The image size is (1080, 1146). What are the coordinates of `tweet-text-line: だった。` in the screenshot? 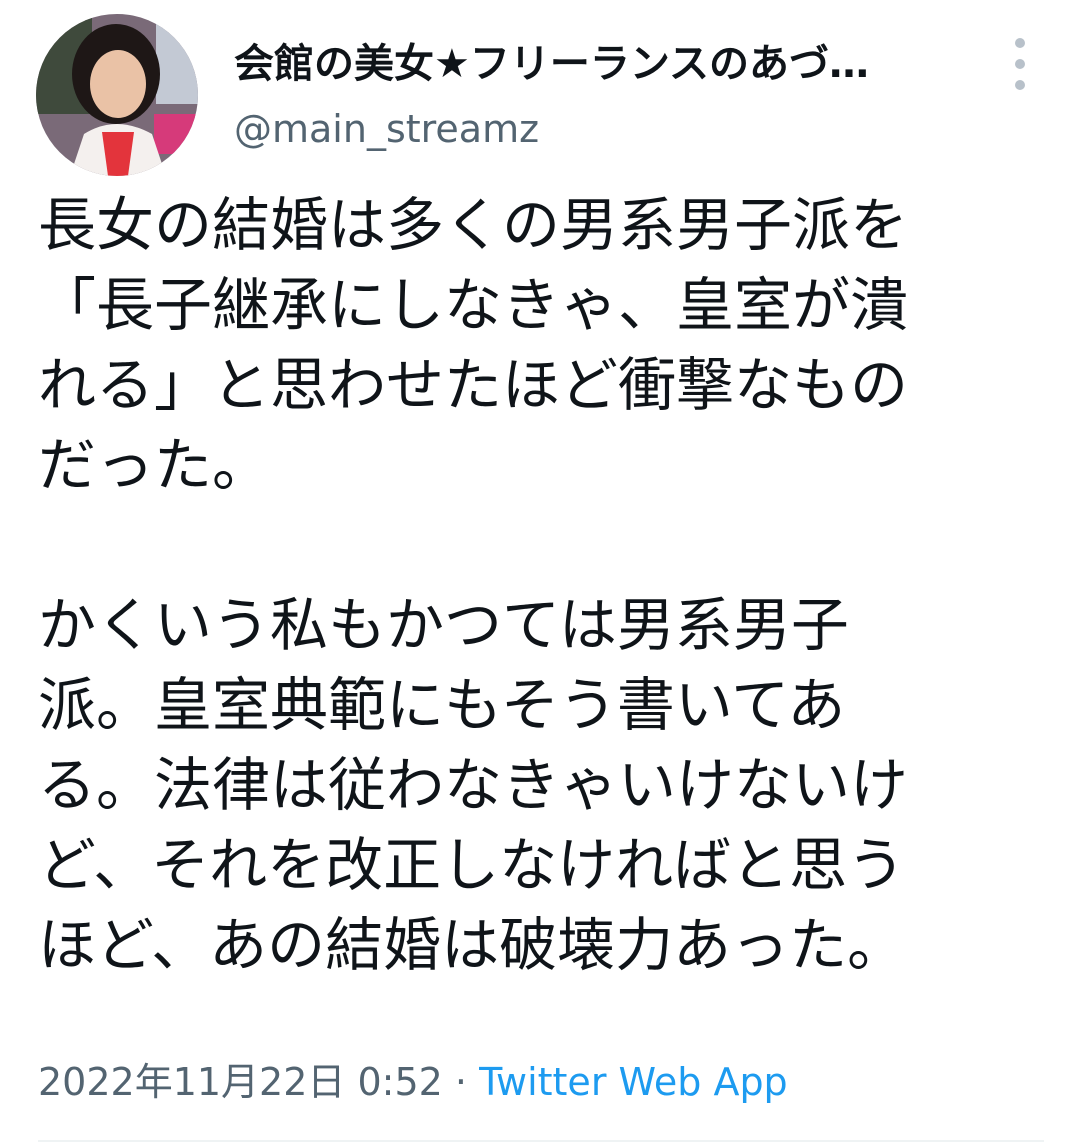 It's located at (154, 465).